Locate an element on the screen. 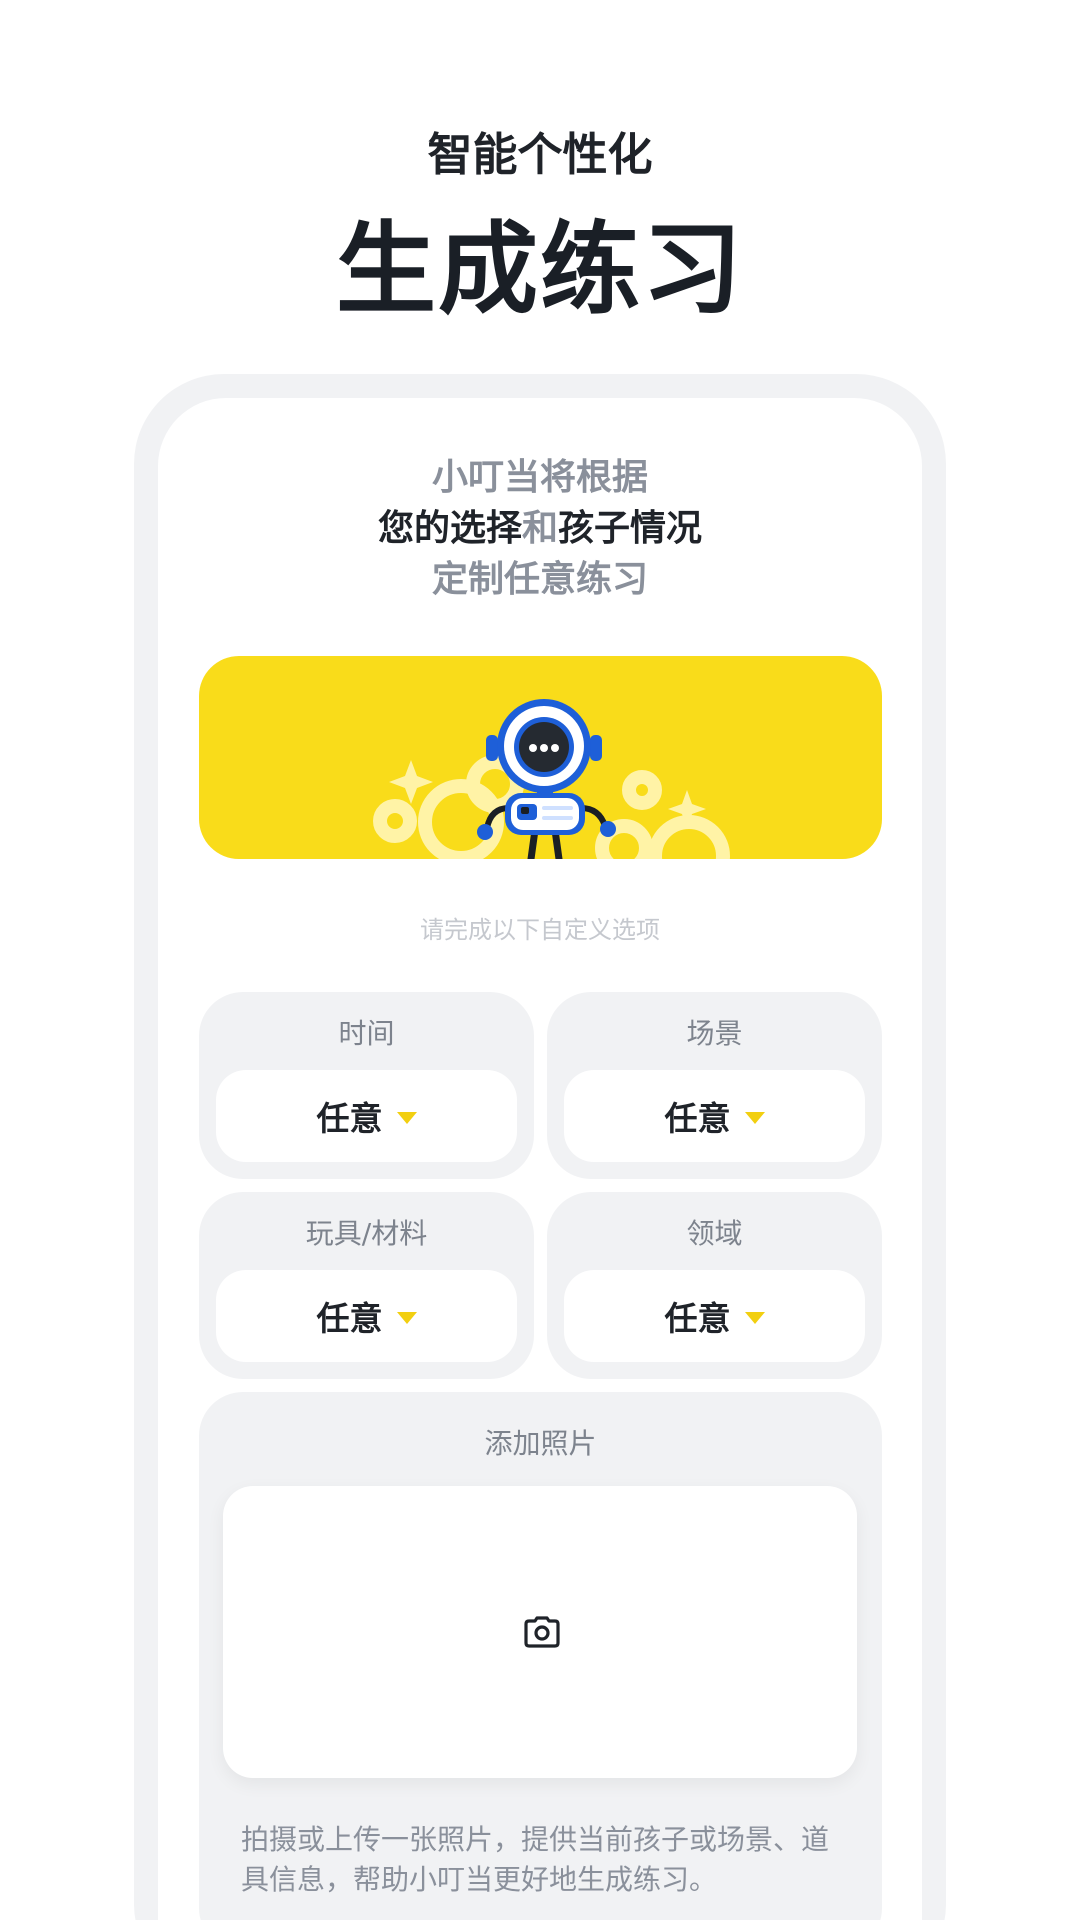 Image resolution: width=1080 pixels, height=1920 pixels. intro-line-2: 您的选择和孩子情况 is located at coordinates (540, 529).